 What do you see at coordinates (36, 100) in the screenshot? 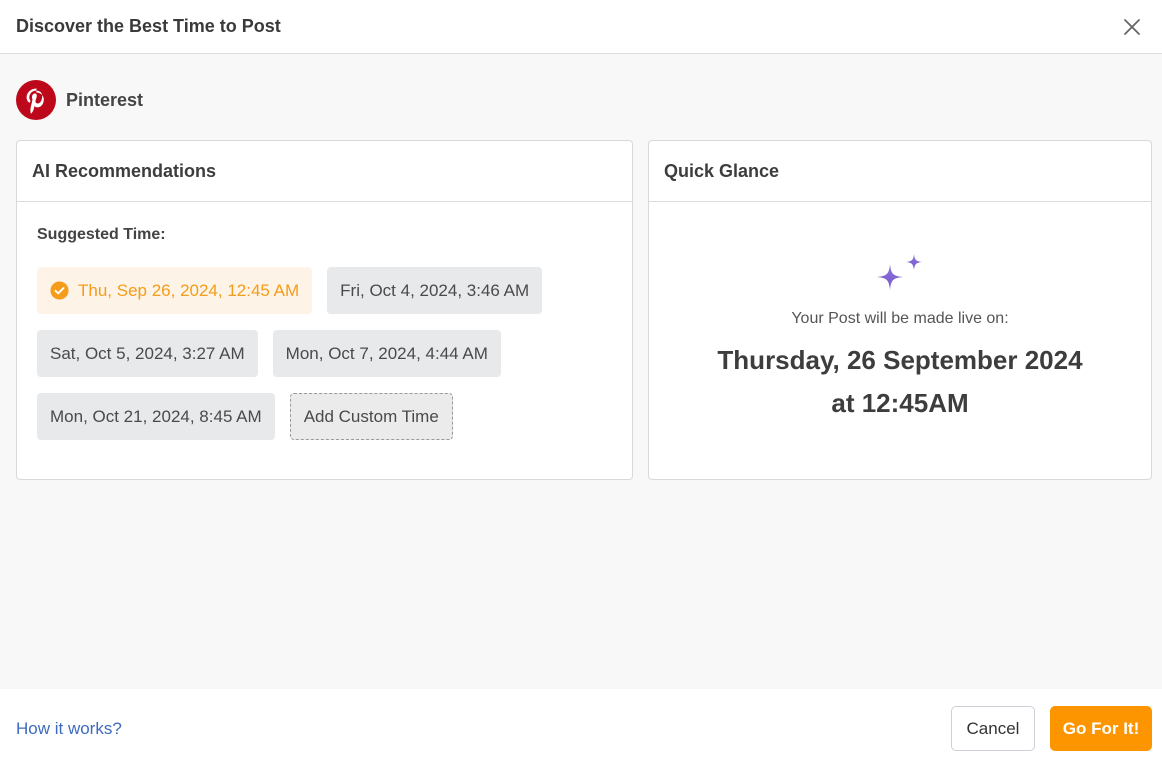
I see `pinterest-logo-icon` at bounding box center [36, 100].